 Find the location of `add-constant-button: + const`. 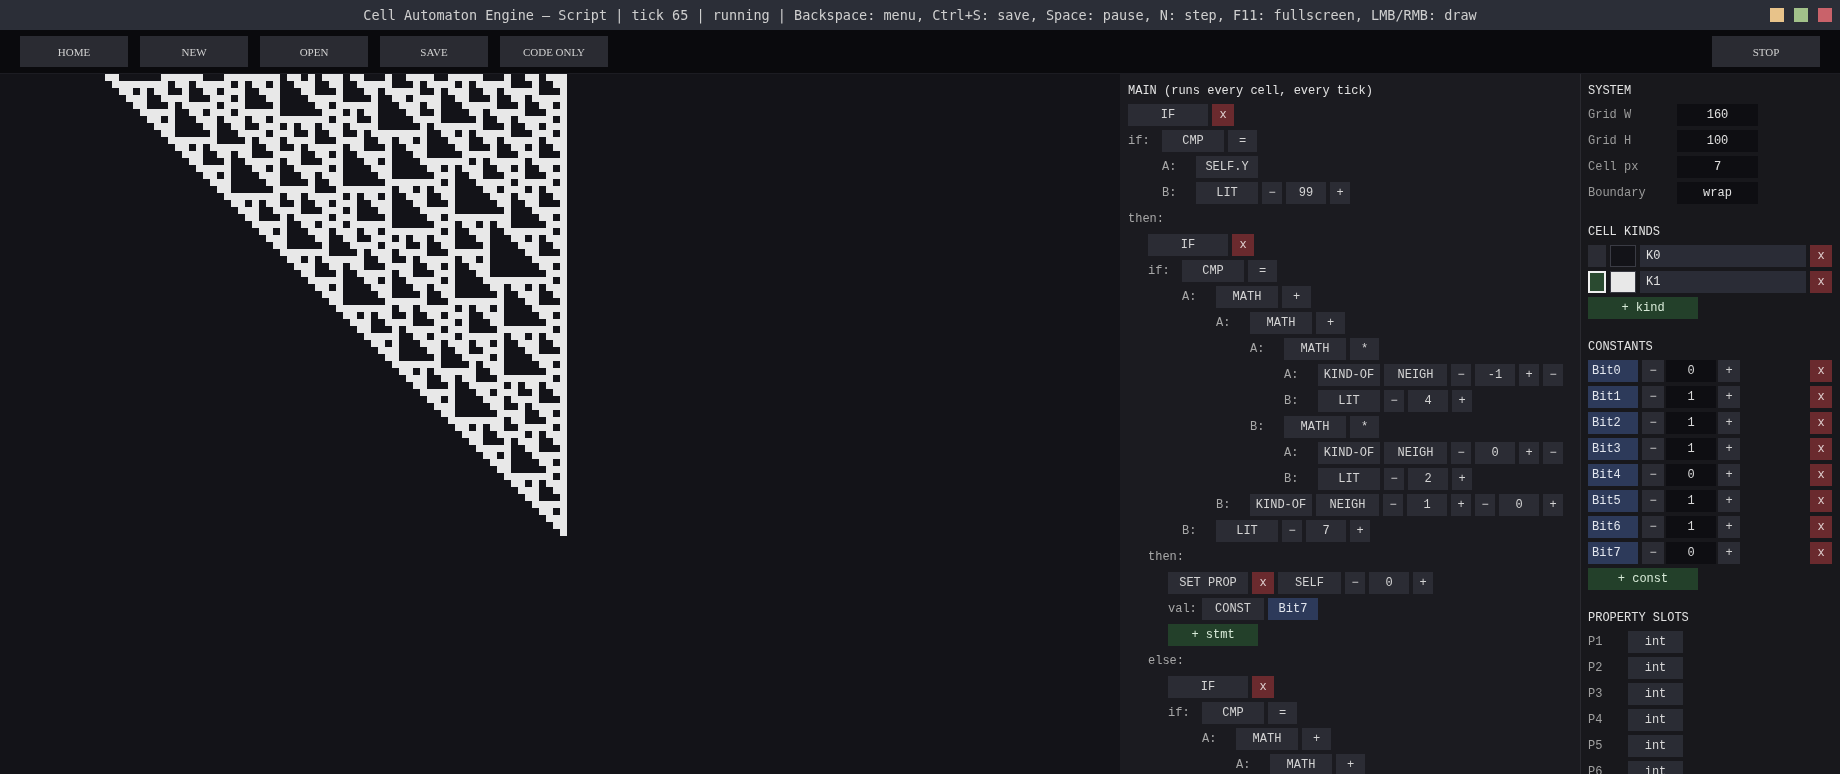

add-constant-button: + const is located at coordinates (1643, 579).